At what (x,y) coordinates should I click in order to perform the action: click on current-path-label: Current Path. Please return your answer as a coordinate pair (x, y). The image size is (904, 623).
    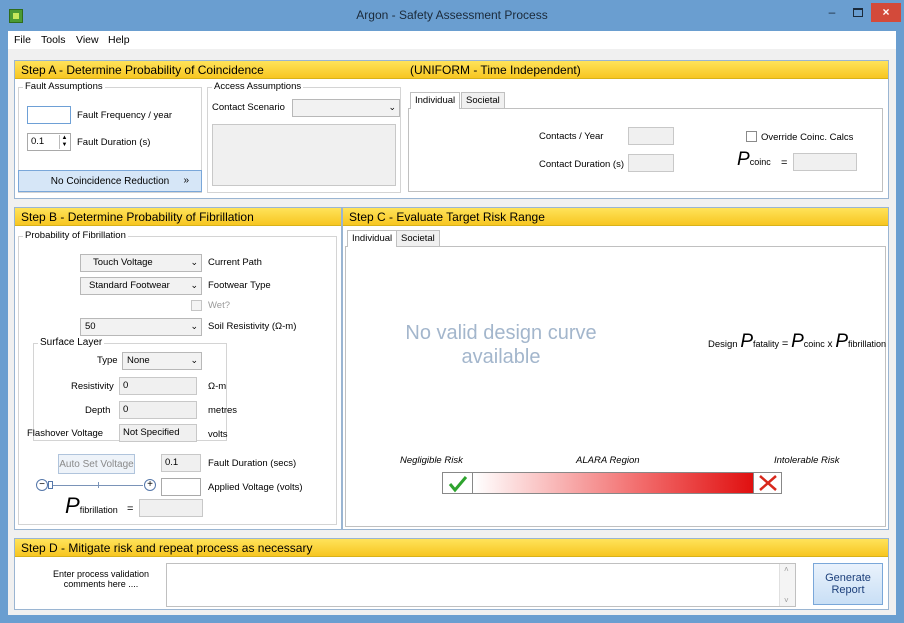
    Looking at the image, I should click on (235, 262).